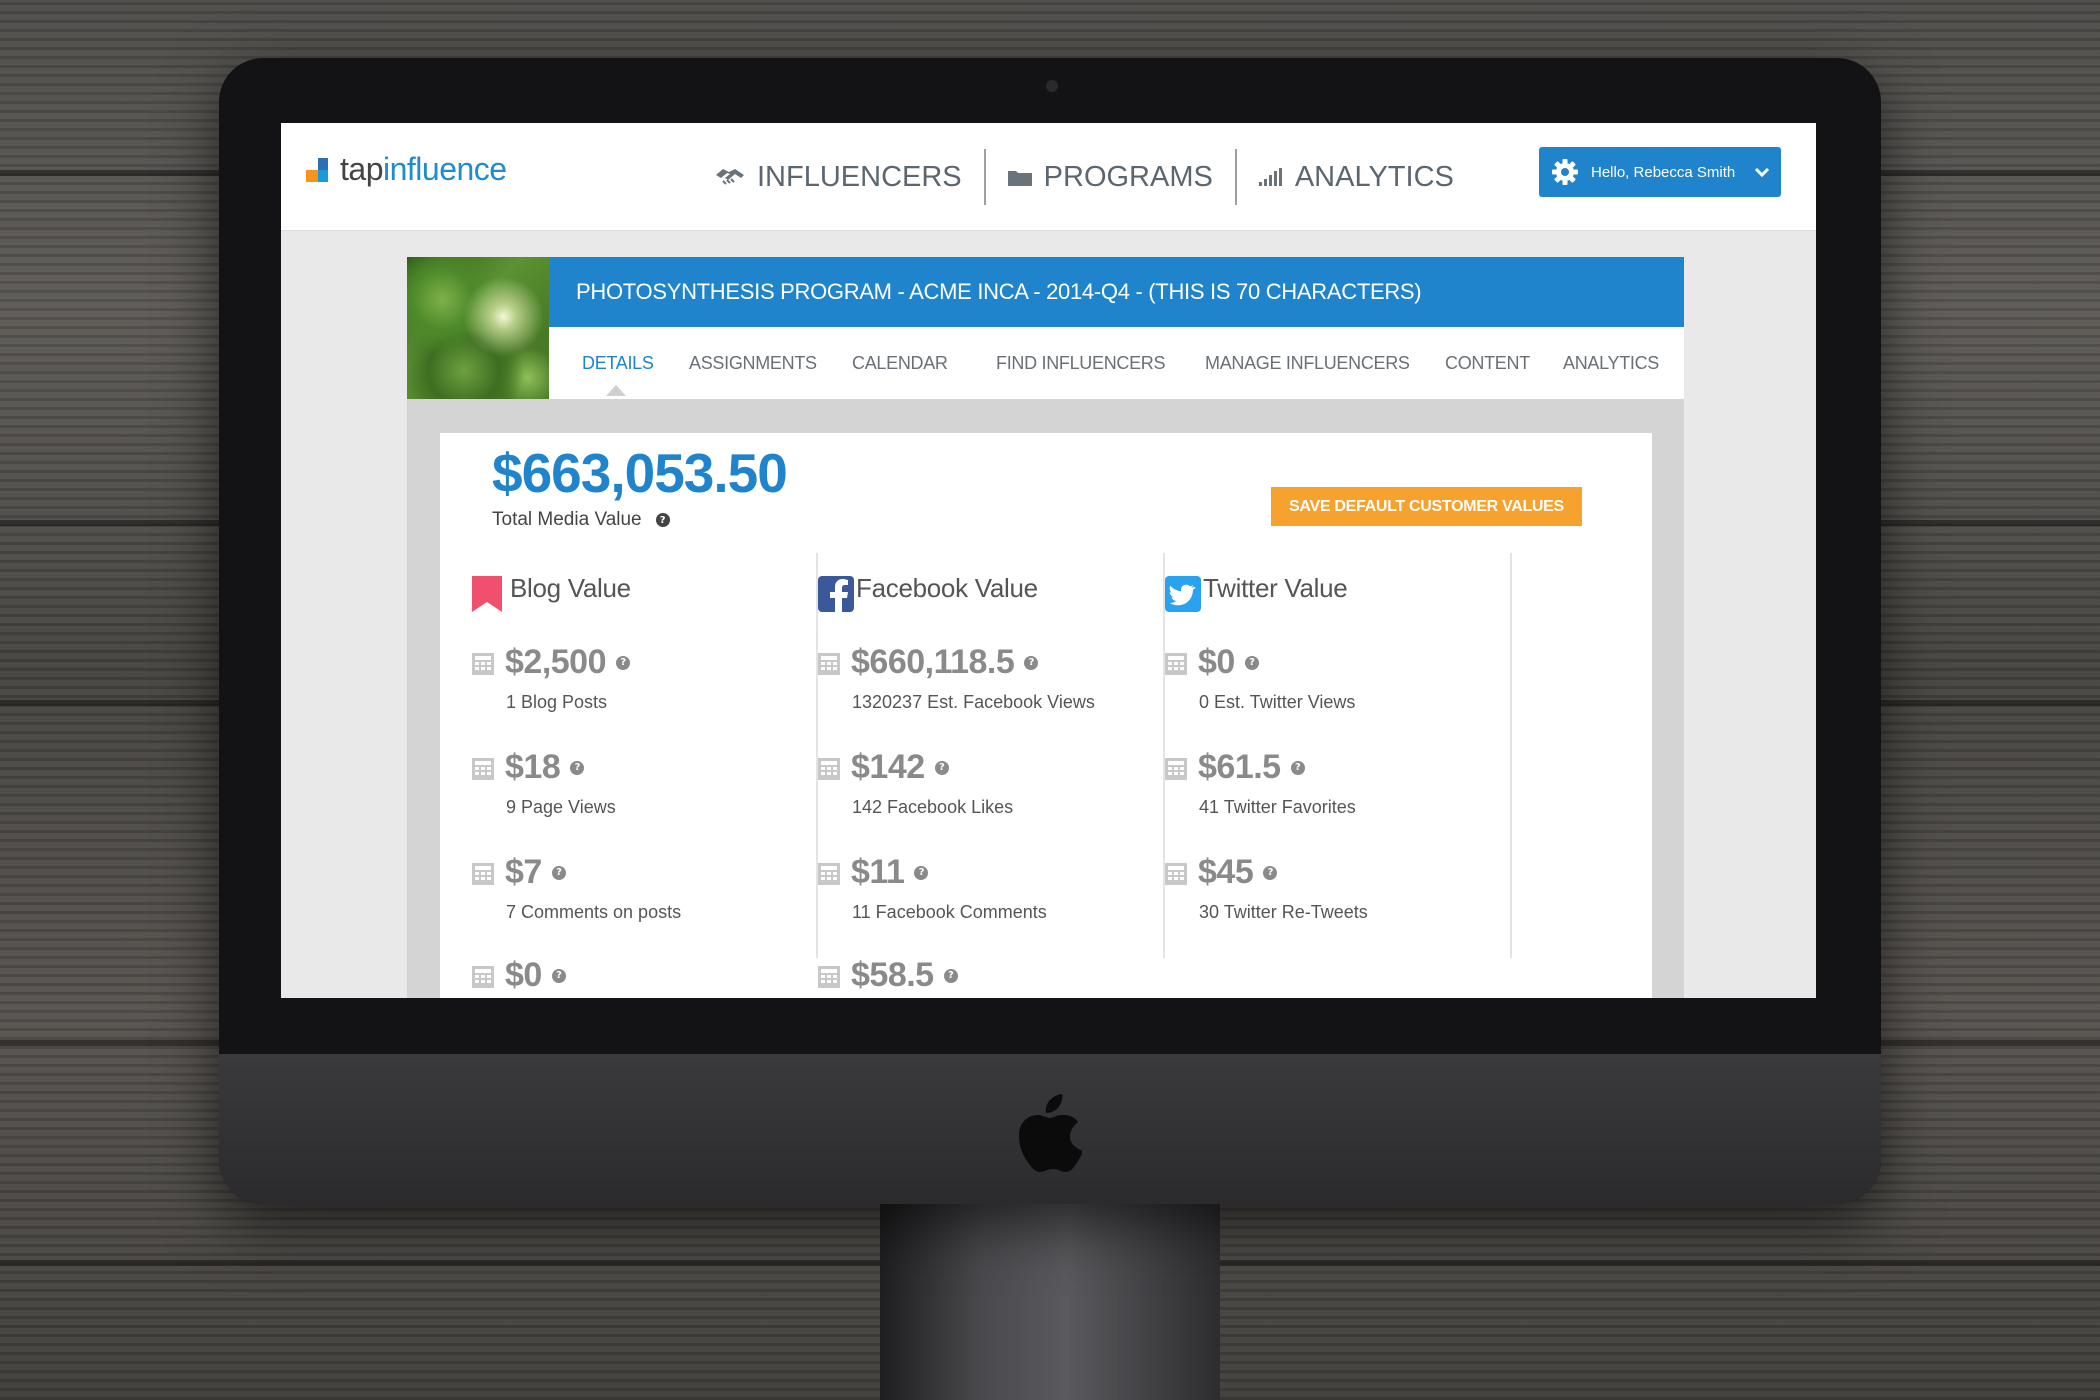 This screenshot has height=1400, width=2100. I want to click on signal-bars-icon, so click(1270, 177).